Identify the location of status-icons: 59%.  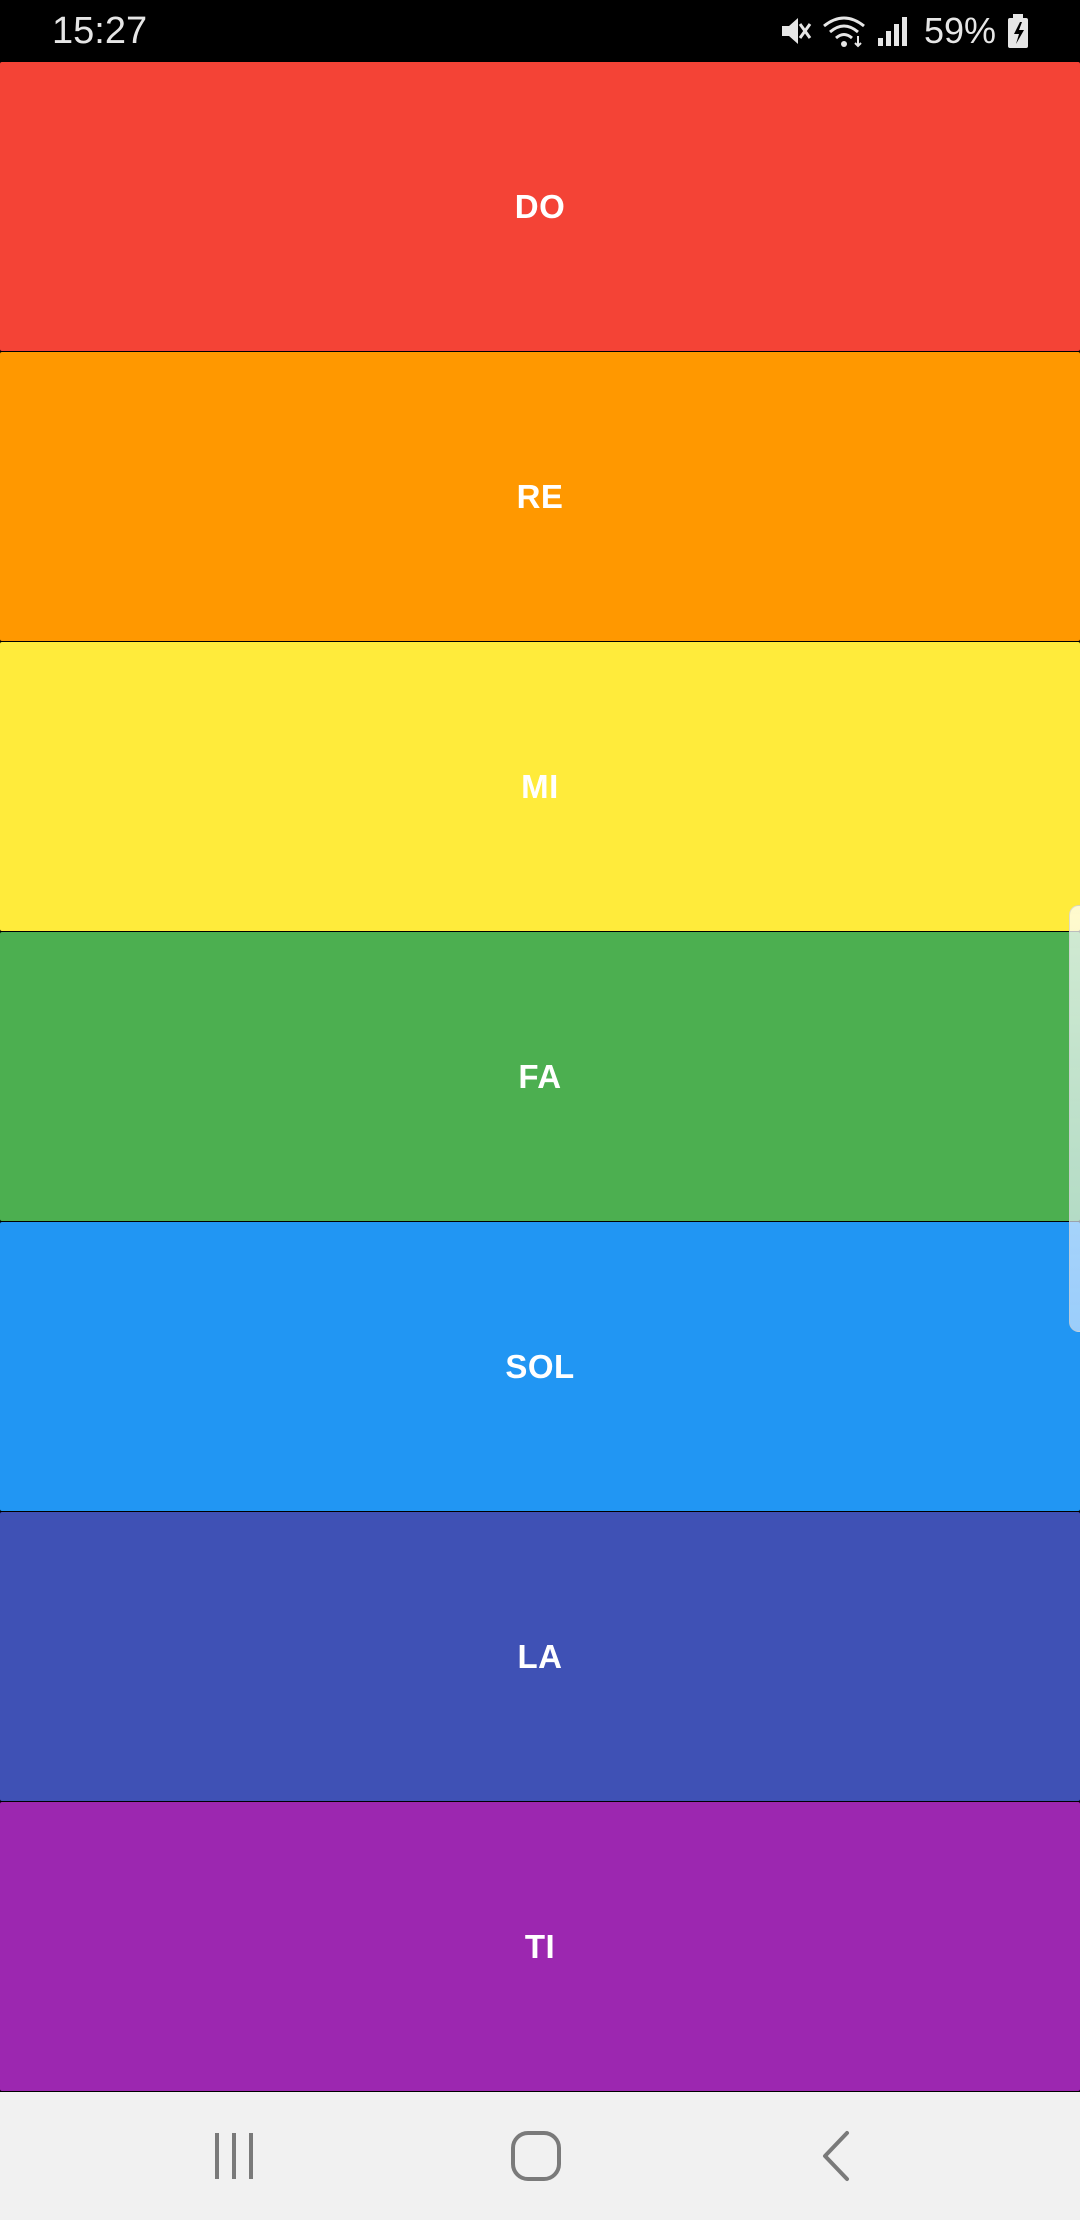
(904, 31).